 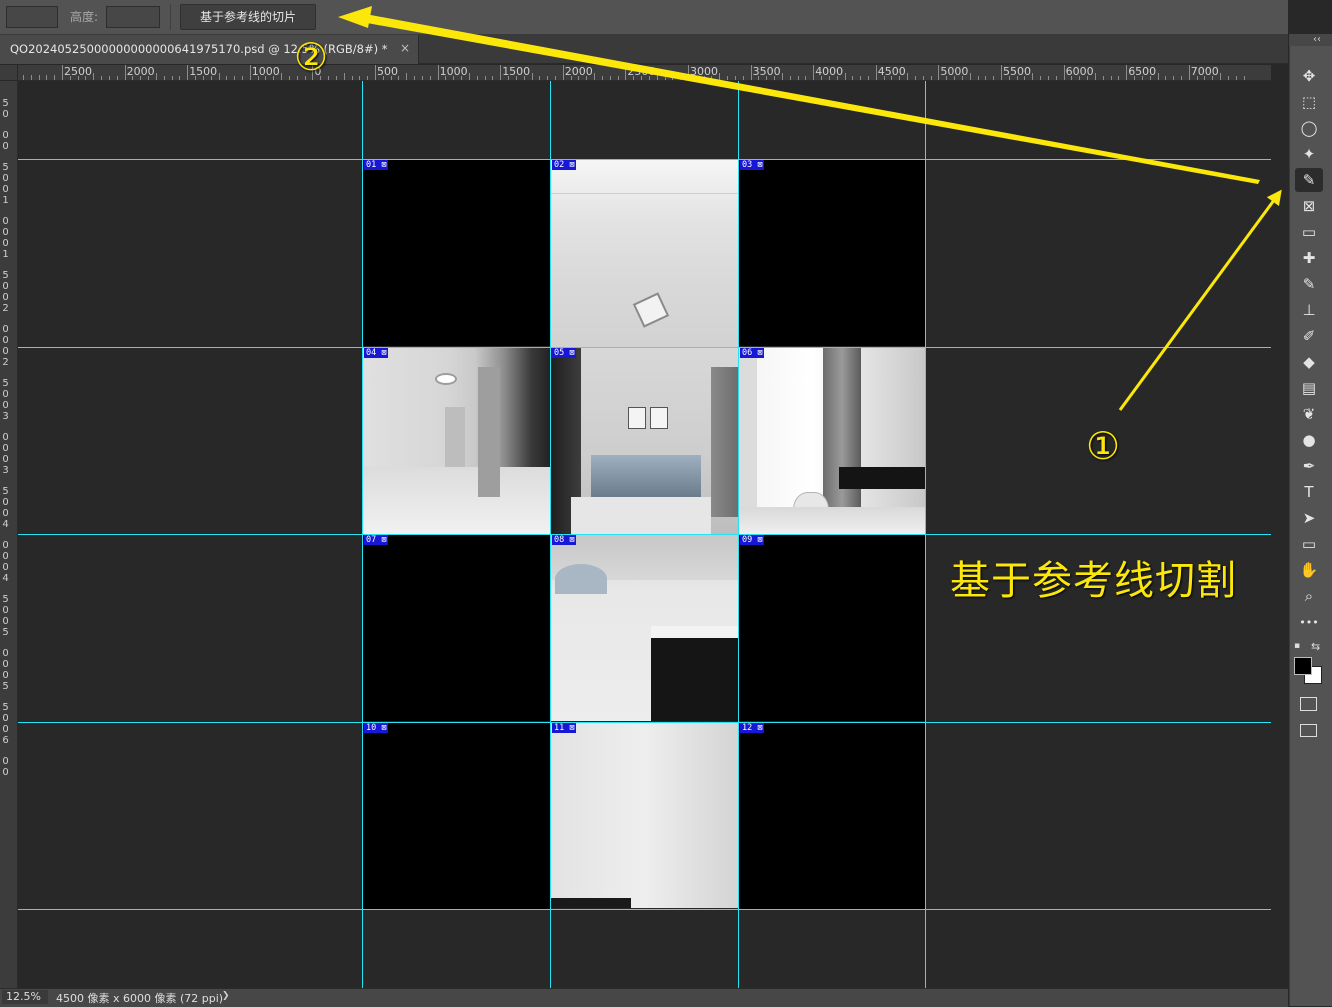 What do you see at coordinates (311, 57) in the screenshot?
I see `annotation-marker-2: ②` at bounding box center [311, 57].